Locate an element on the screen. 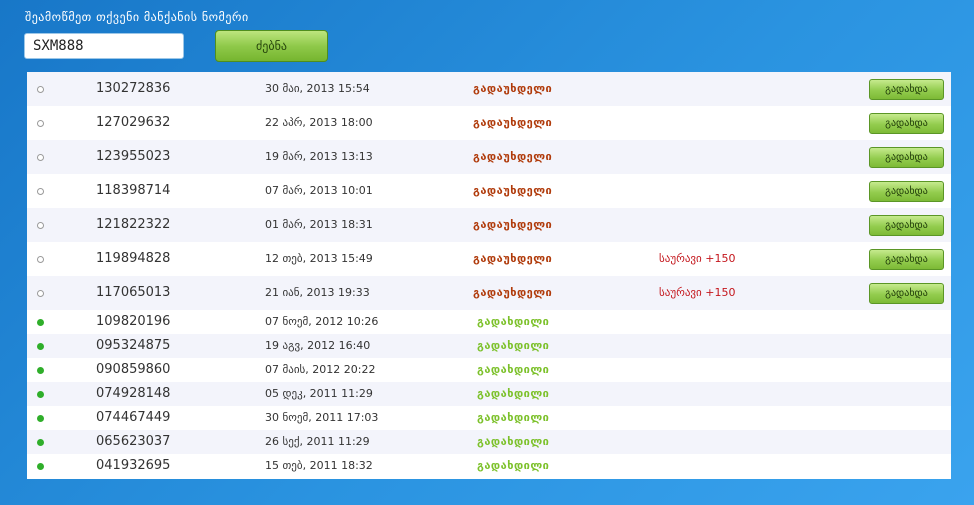  result-row: 095324875 19 აგვ, 2012 16:40 გადახდილი is located at coordinates (489, 346).